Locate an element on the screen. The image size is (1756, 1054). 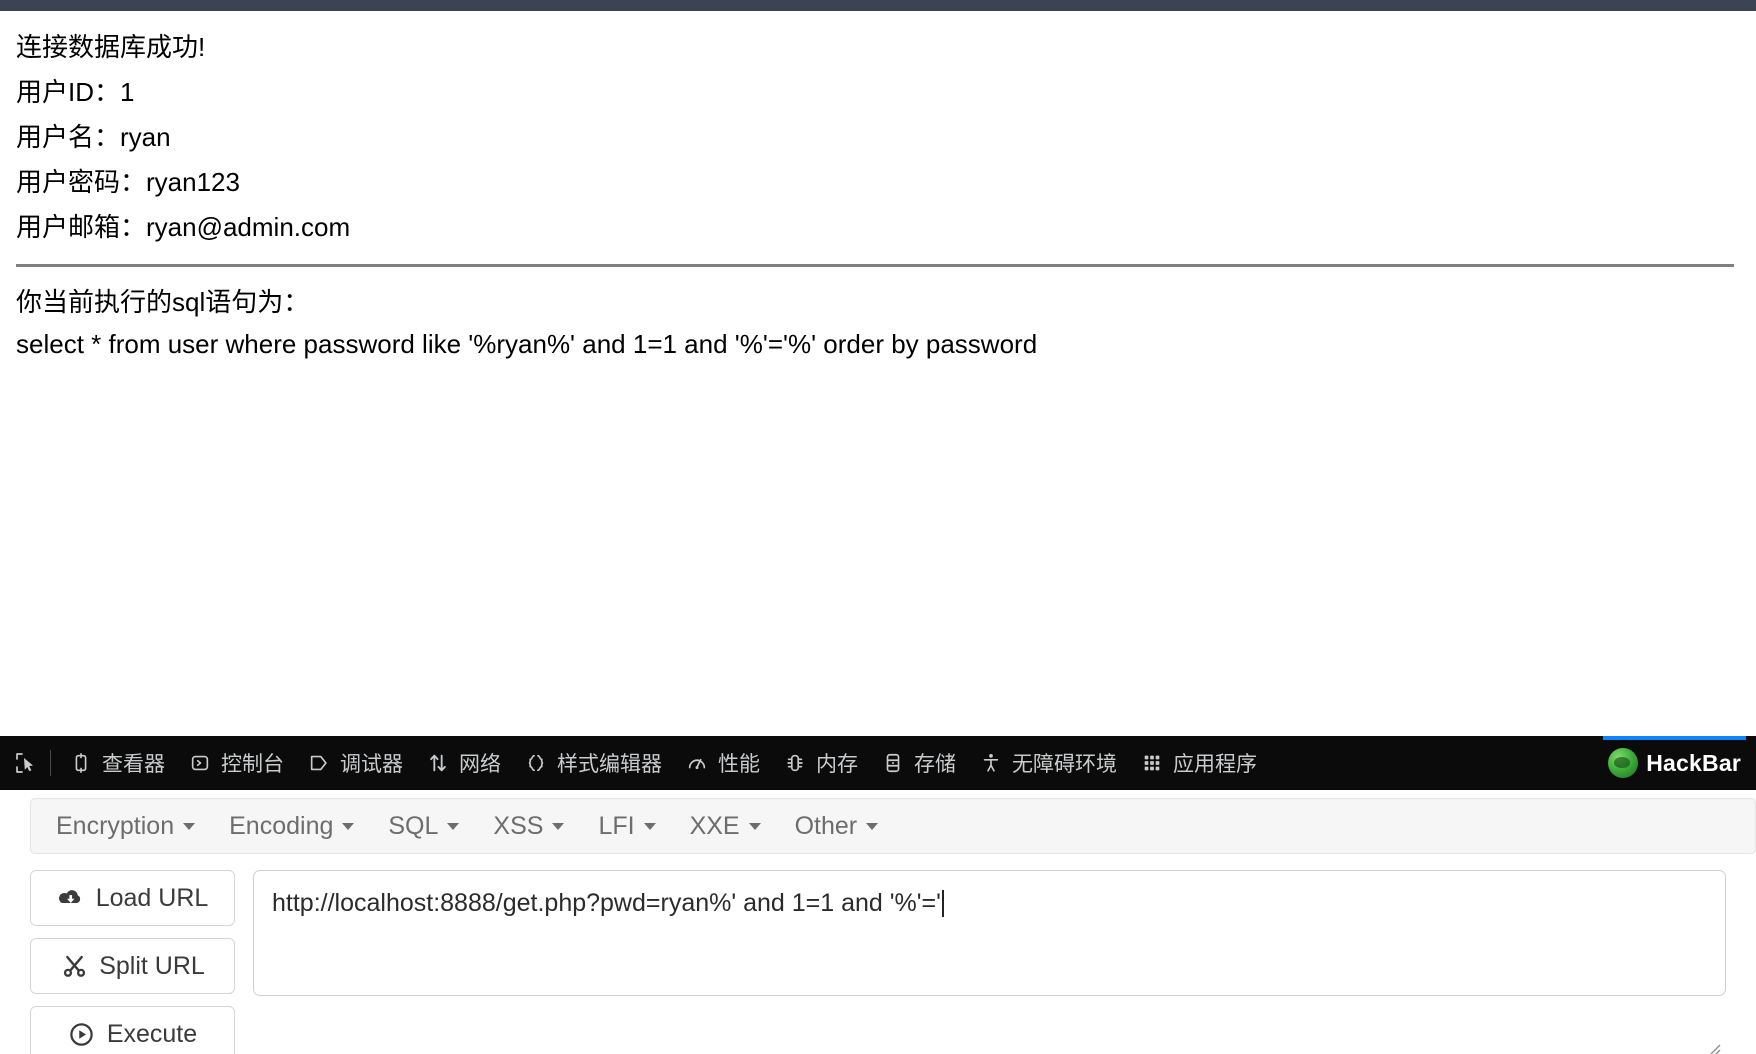
hackbar-menu-encryption: Encryption is located at coordinates (125, 826).